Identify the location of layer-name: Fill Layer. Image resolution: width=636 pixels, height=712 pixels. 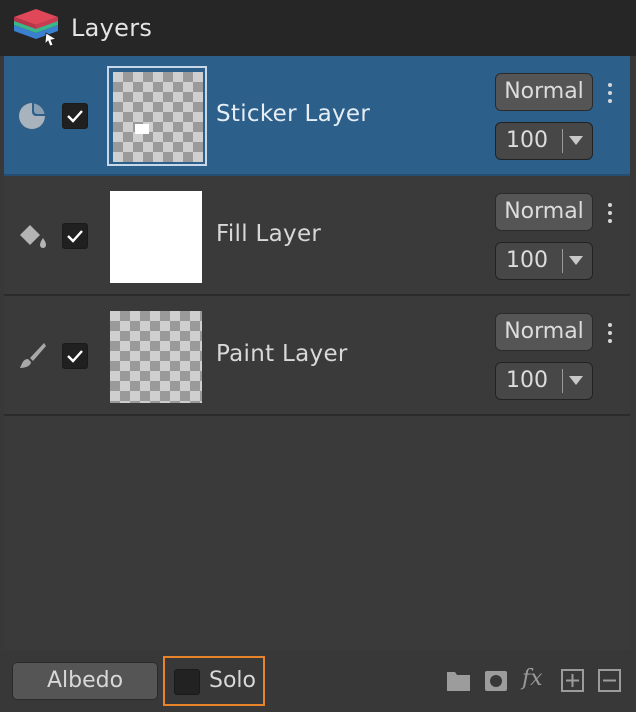
(268, 234).